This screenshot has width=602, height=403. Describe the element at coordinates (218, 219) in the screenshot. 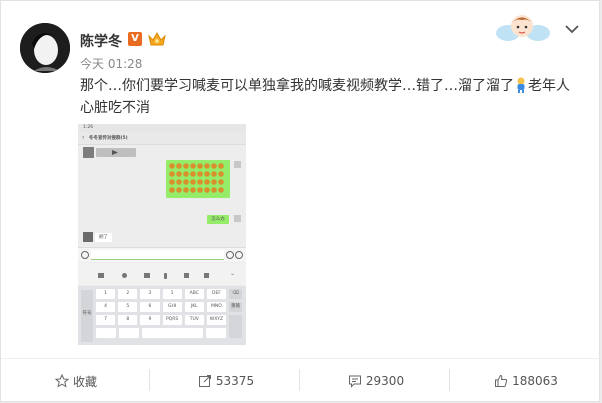

I see `chat-message-right: 怎么办` at that location.